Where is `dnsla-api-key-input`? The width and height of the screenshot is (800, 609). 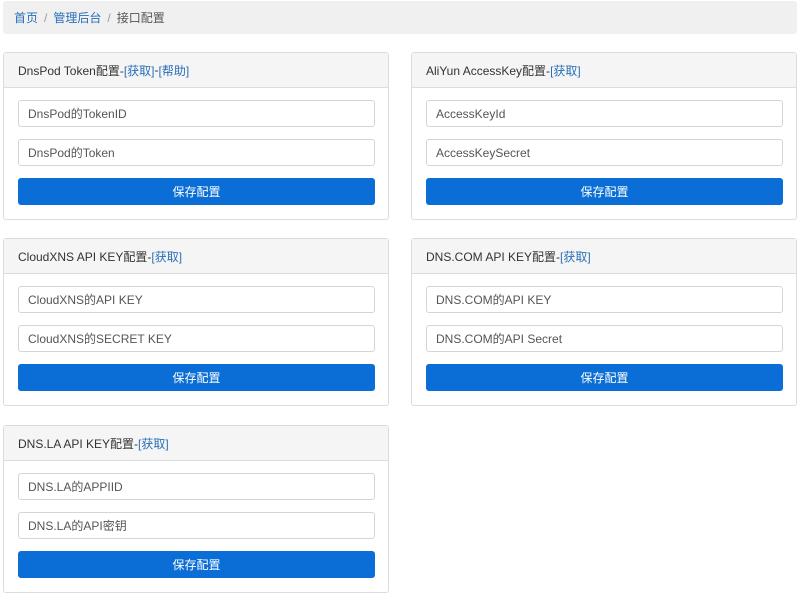
dnsla-api-key-input is located at coordinates (196, 525).